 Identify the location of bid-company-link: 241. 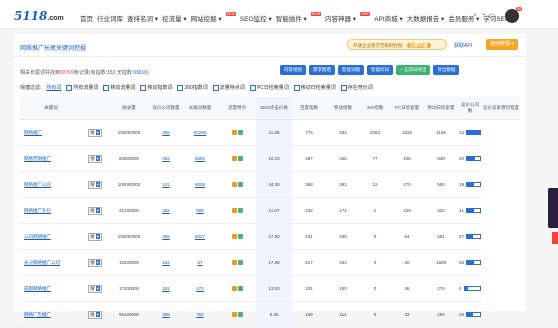
(166, 184).